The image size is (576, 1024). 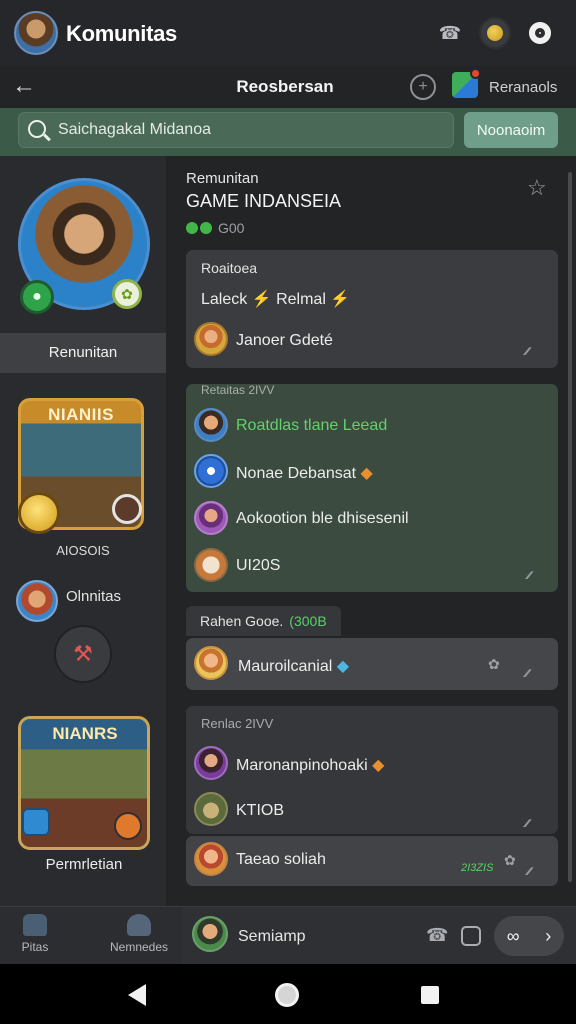 I want to click on header-right-link: Reranaols, so click(x=523, y=87).